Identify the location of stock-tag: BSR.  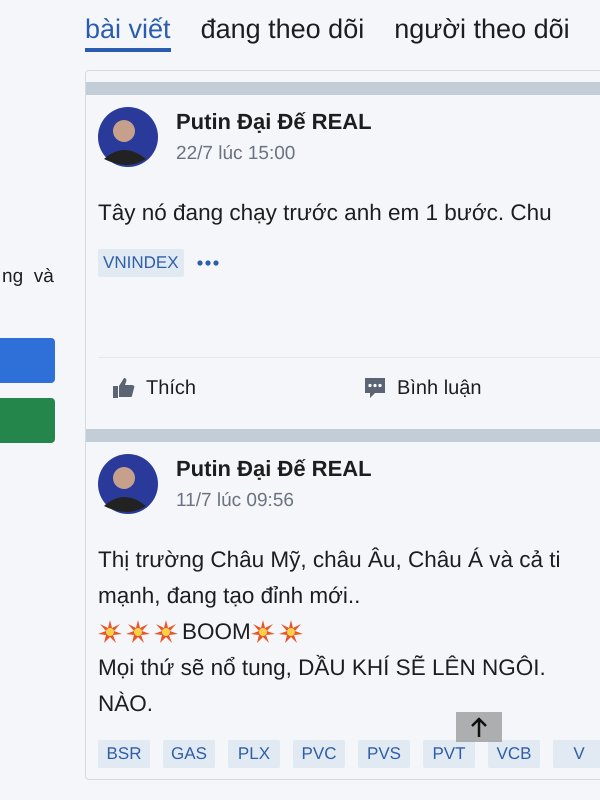
(124, 754).